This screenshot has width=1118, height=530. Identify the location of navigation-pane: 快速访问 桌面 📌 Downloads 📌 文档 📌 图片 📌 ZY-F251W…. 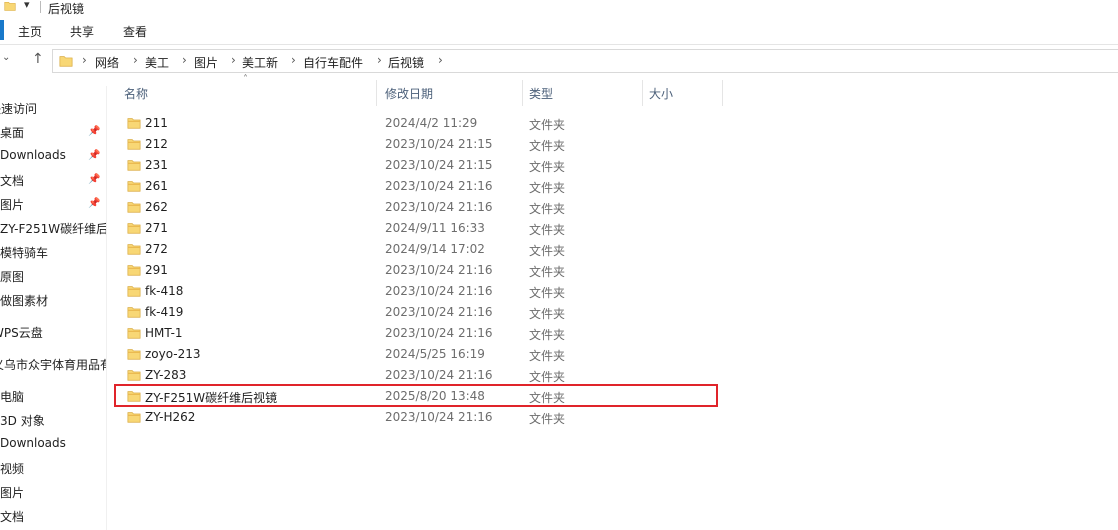
(53, 308).